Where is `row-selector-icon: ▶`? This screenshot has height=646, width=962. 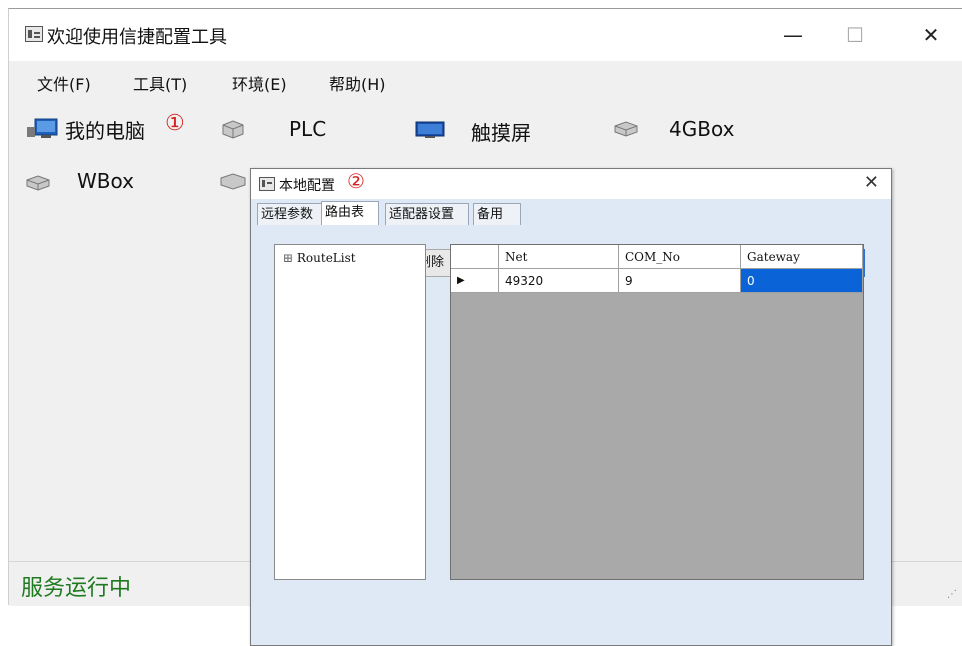
row-selector-icon: ▶ is located at coordinates (475, 281).